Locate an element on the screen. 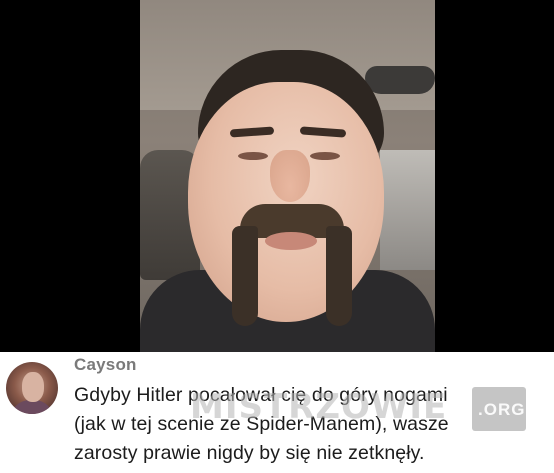 Image resolution: width=554 pixels, height=473 pixels. car-window is located at coordinates (407, 210).